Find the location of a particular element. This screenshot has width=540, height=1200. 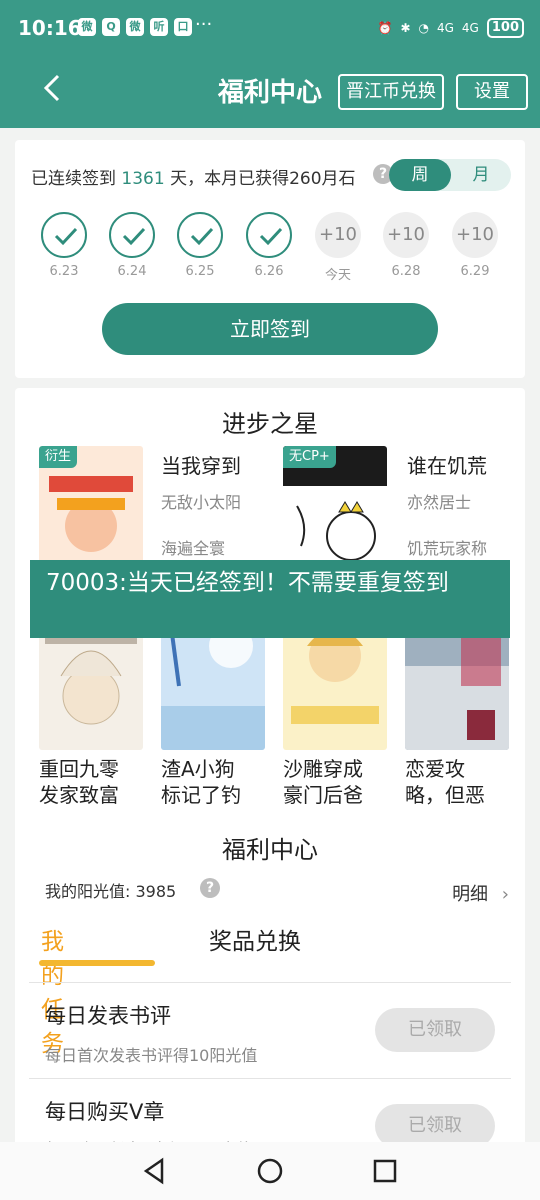

book-desc: 饥荒玩家称 is located at coordinates (447, 548).